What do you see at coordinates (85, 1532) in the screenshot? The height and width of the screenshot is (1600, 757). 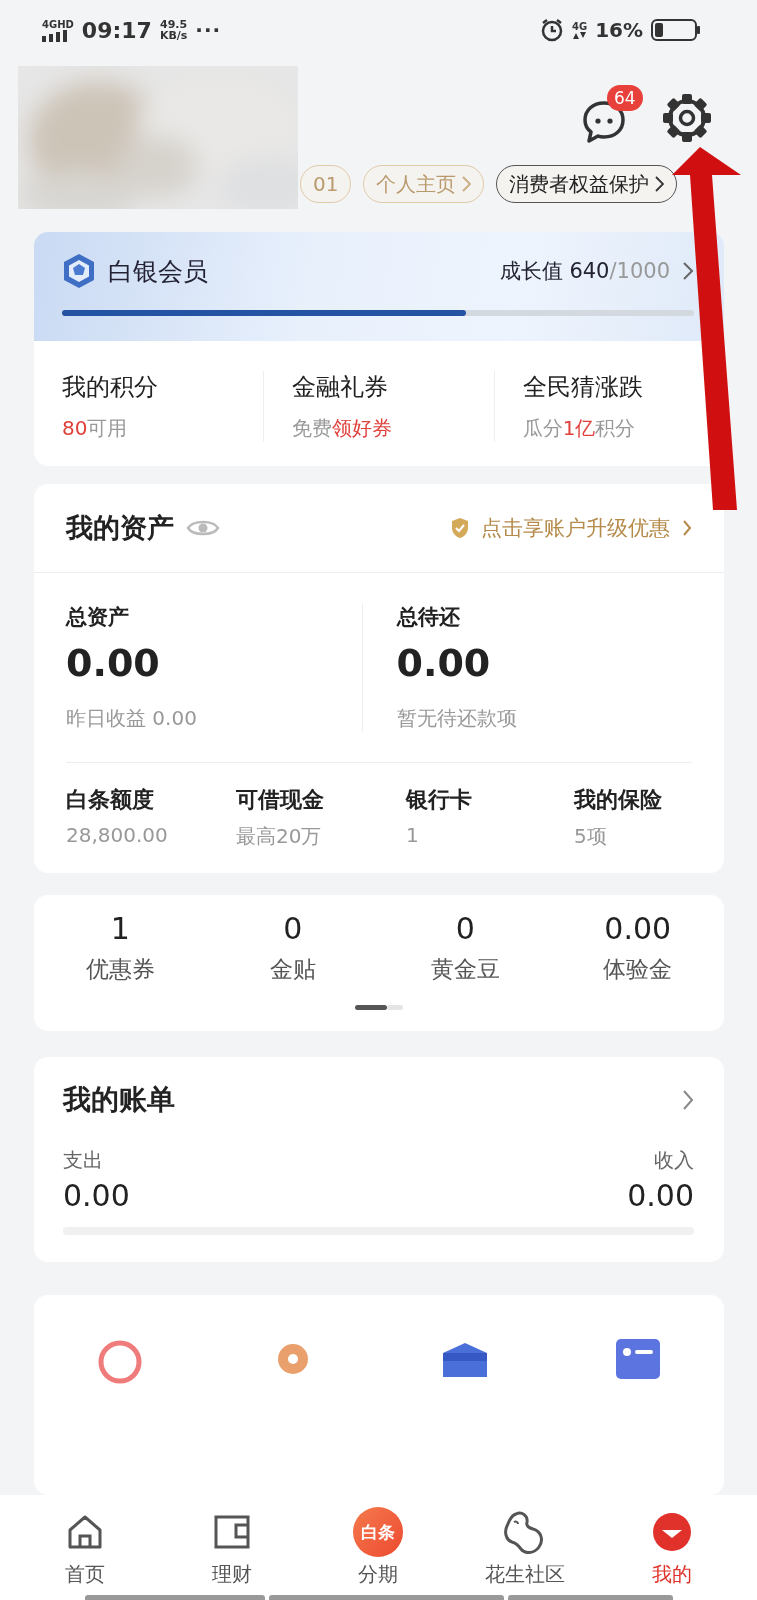 I see `home-icon` at bounding box center [85, 1532].